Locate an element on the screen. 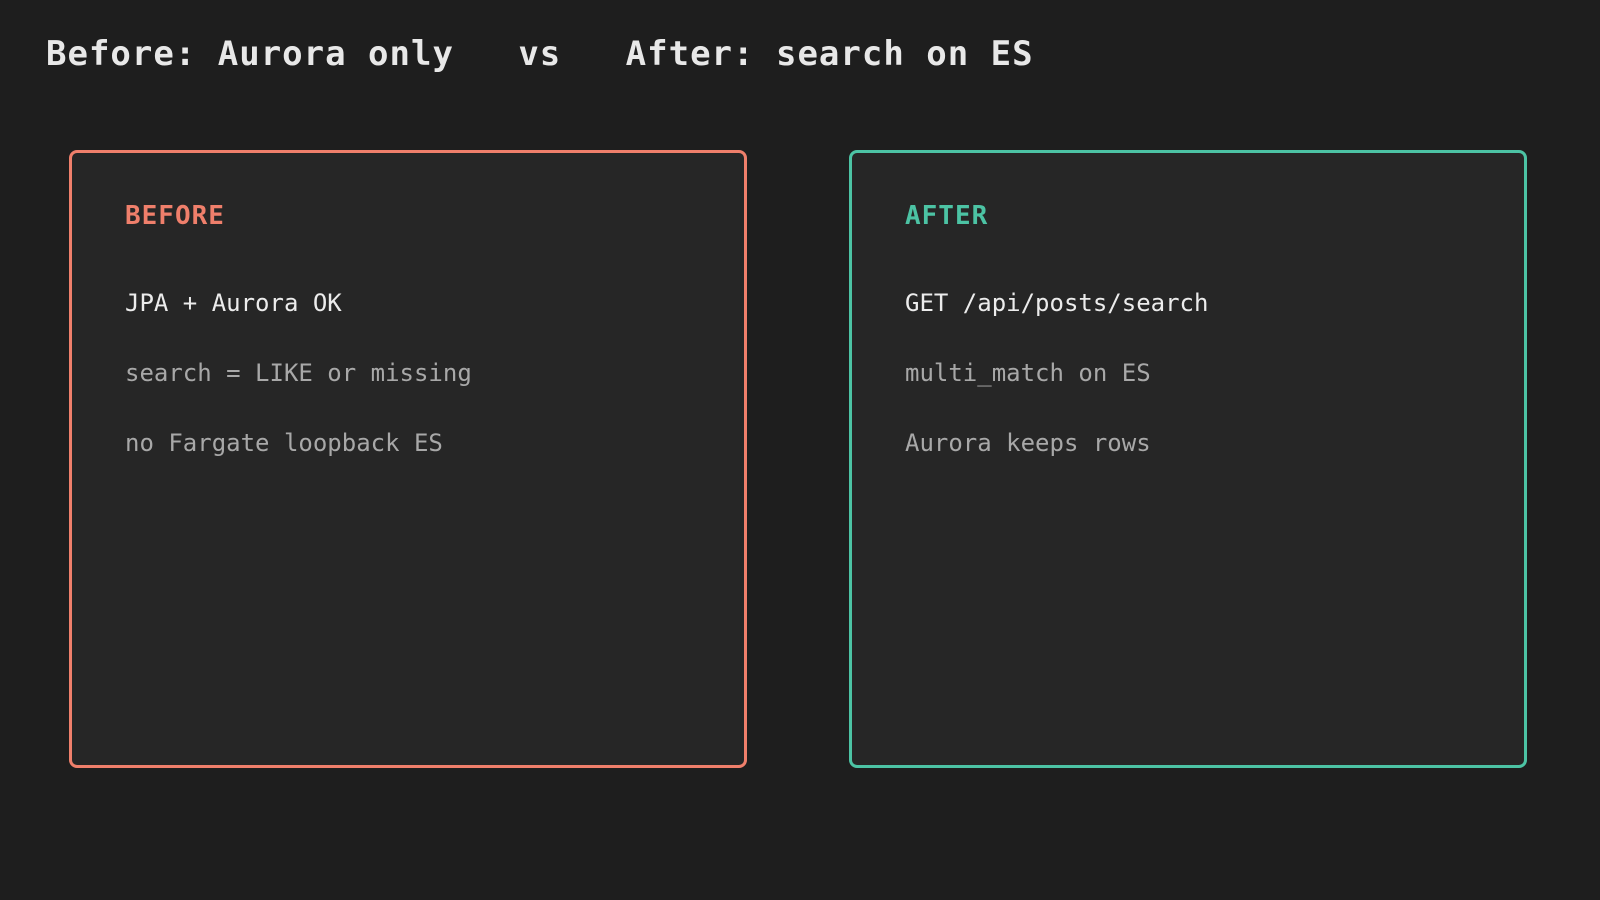 Image resolution: width=1600 pixels, height=900 pixels. before-line-no-loopback: no Fargate loopback ES is located at coordinates (284, 443).